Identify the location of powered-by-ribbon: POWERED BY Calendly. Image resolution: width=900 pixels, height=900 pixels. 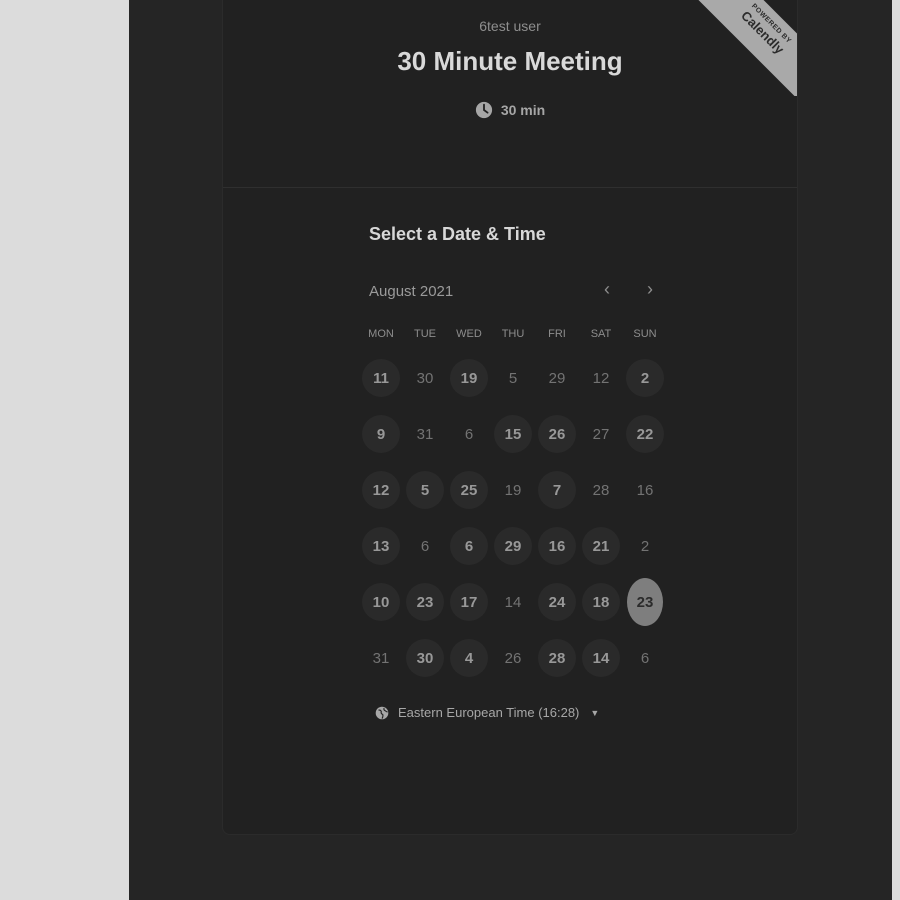
(744, 48).